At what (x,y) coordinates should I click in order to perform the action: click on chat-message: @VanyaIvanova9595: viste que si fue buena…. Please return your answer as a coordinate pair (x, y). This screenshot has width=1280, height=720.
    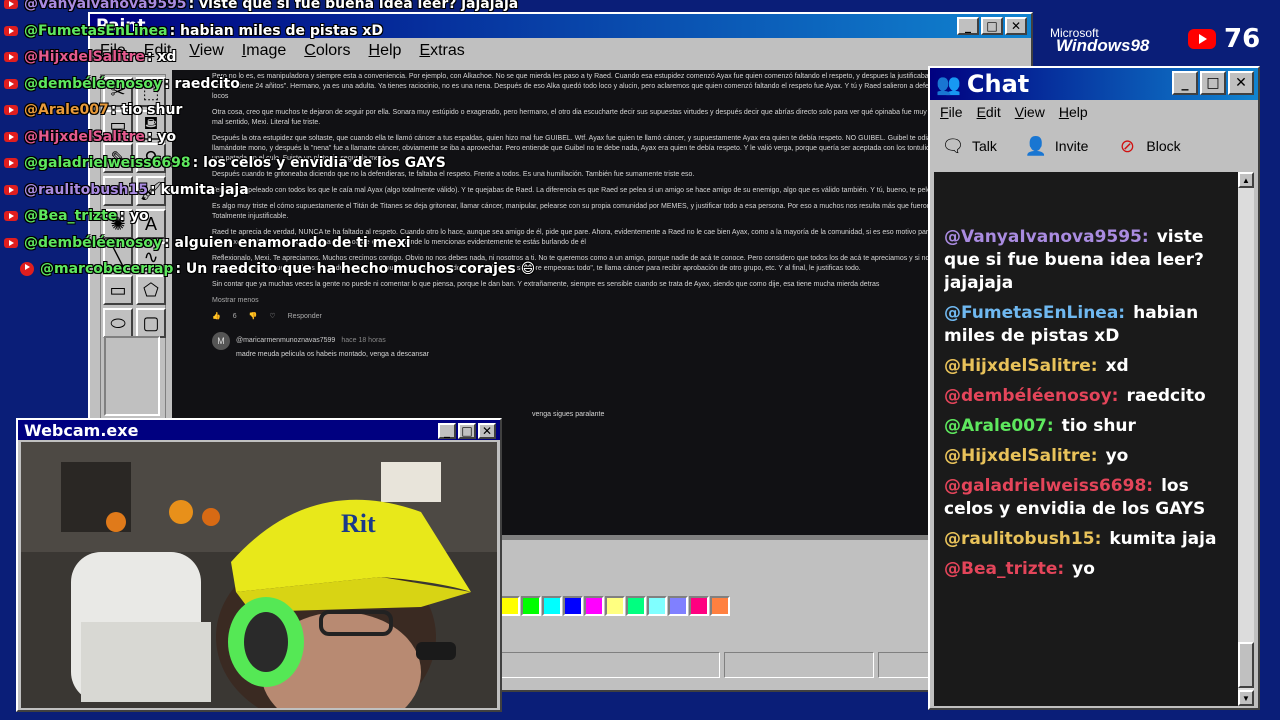
    Looking at the image, I should click on (1086, 260).